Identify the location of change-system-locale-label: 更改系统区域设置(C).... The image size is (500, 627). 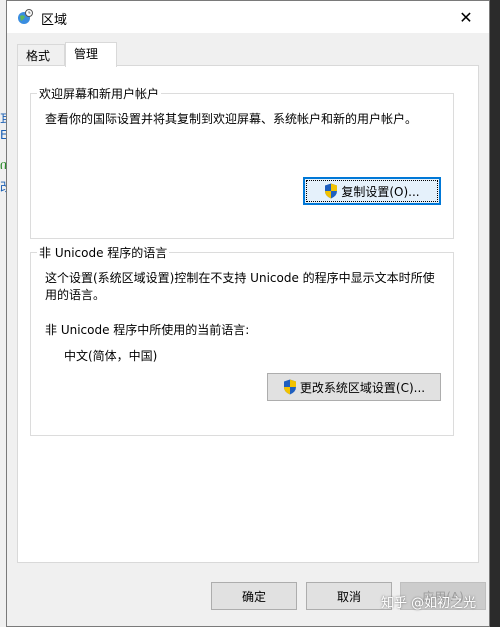
(362, 387).